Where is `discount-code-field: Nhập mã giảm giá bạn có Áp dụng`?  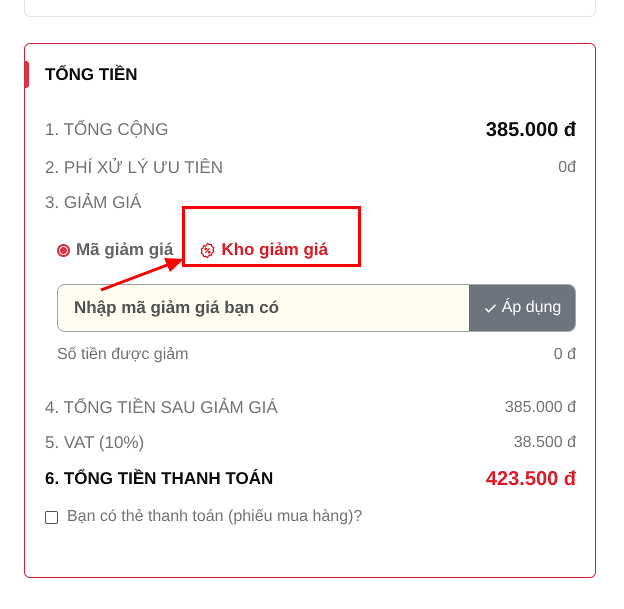
discount-code-field: Nhập mã giảm giá bạn có Áp dụng is located at coordinates (316, 308).